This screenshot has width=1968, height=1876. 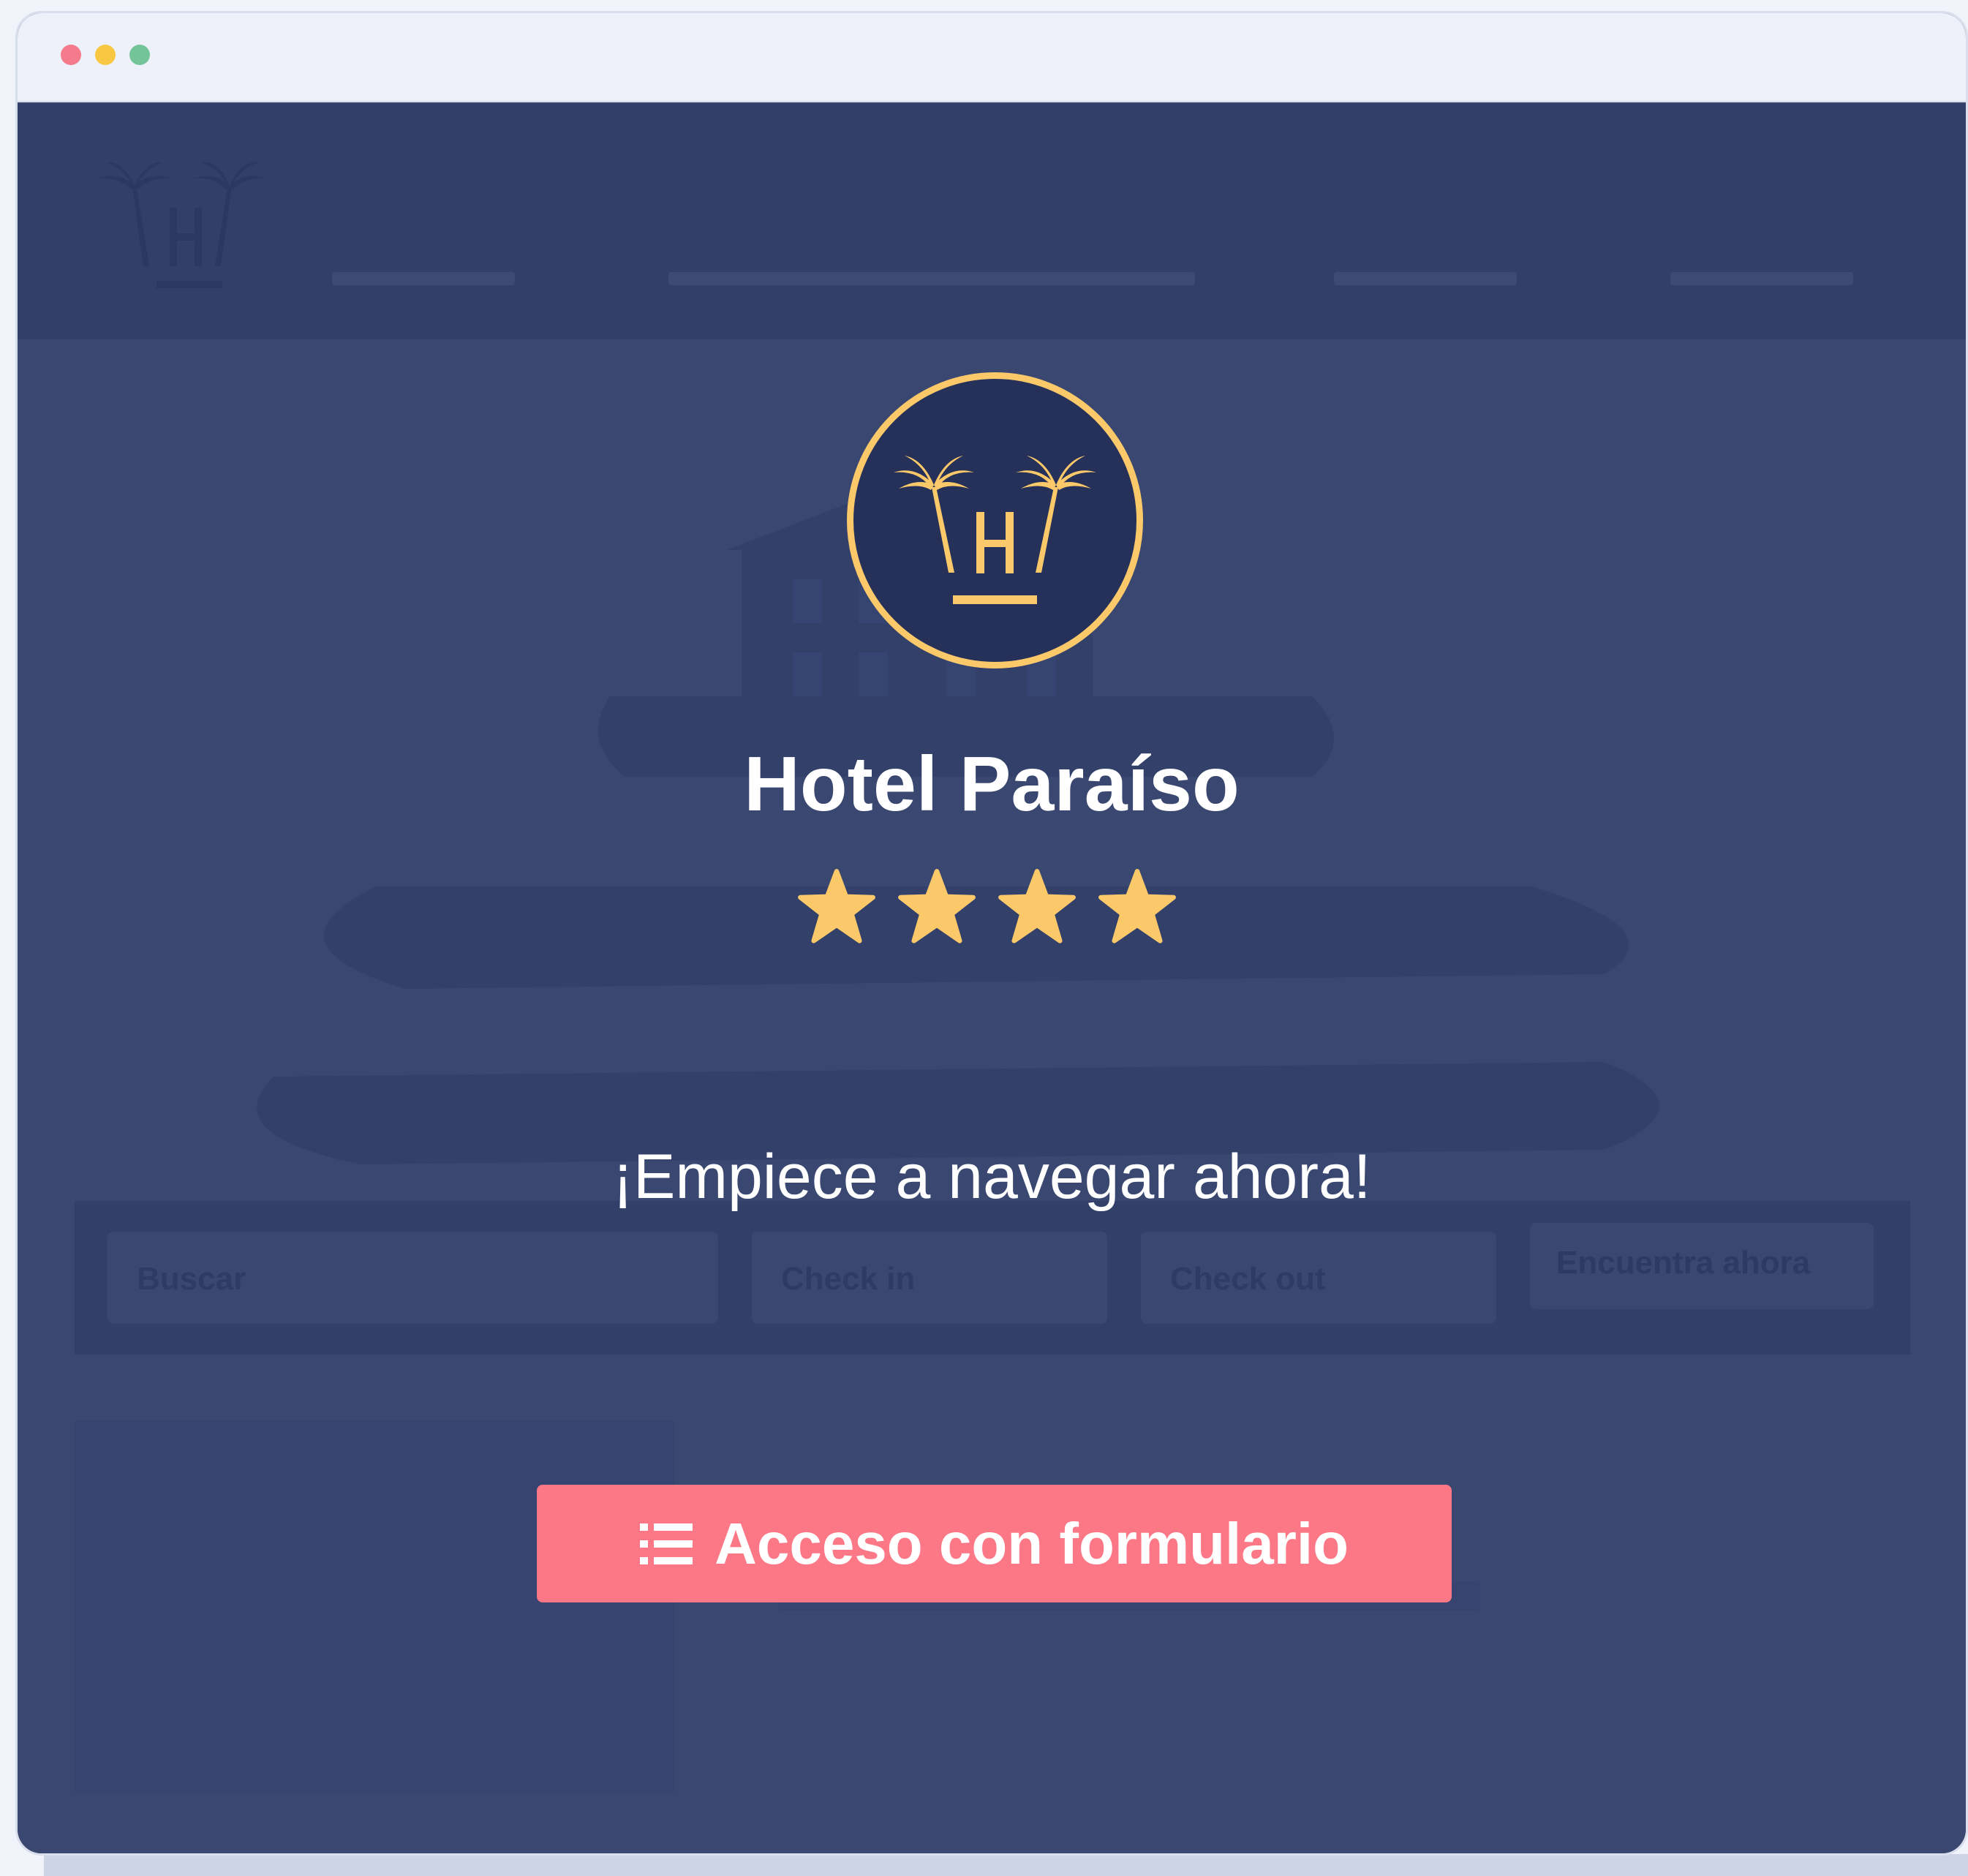 I want to click on form-access-button-label: Acceso con formulario, so click(x=1032, y=1543).